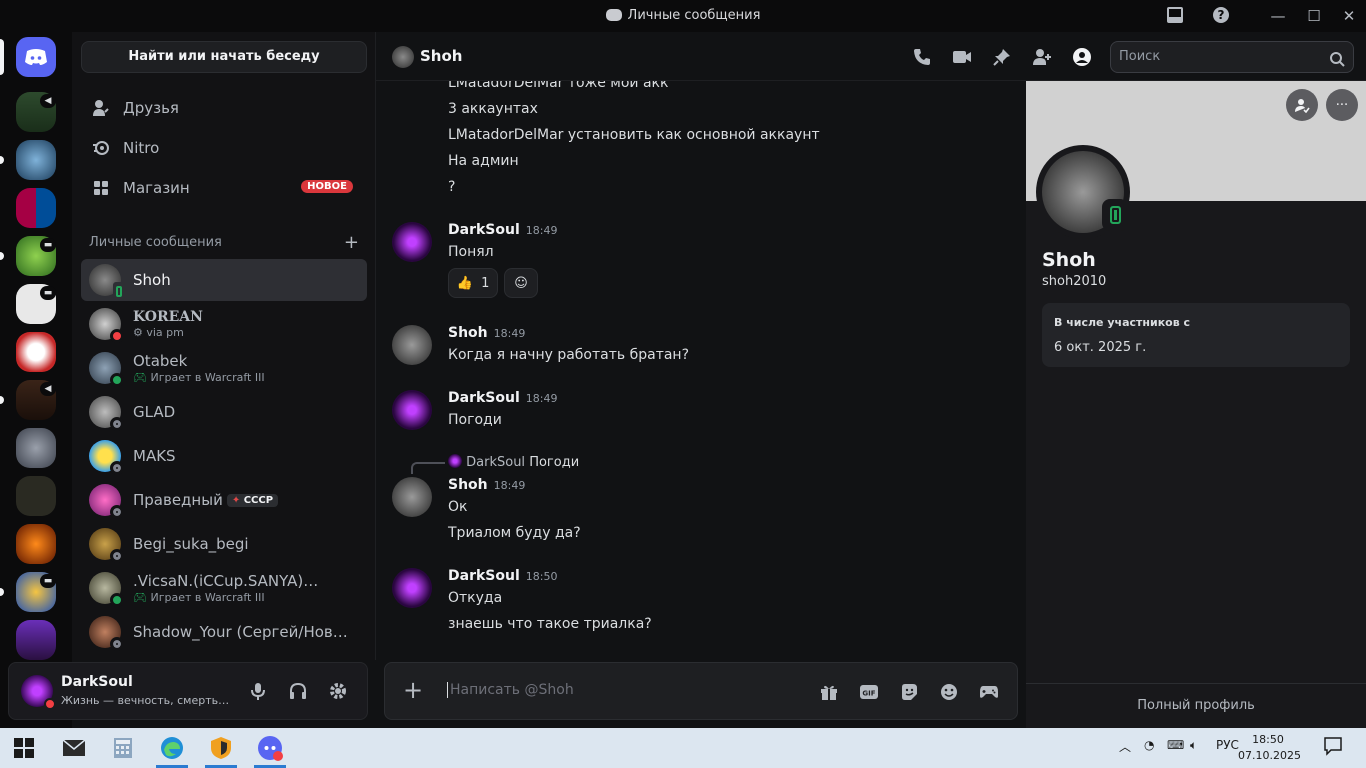 This screenshot has height=768, width=1366. I want to click on create-dm-plus-icon: +, so click(351, 242).